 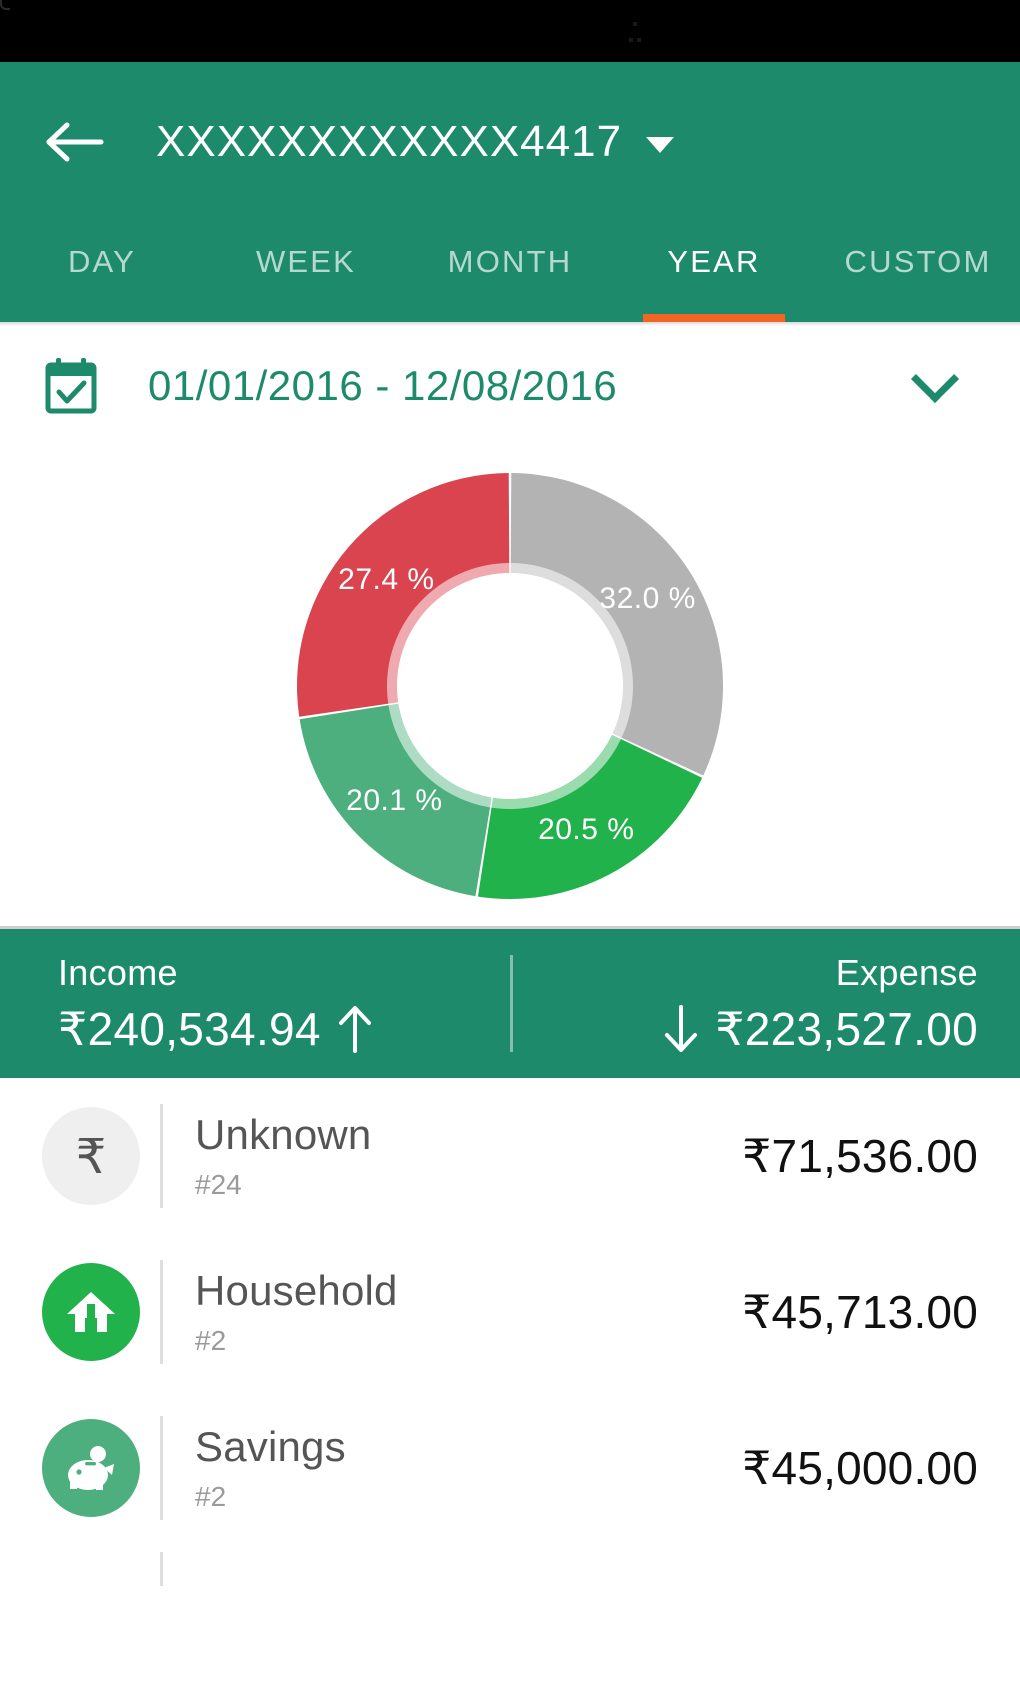 What do you see at coordinates (860, 1468) in the screenshot?
I see `category-amount: ₹45,000.00` at bounding box center [860, 1468].